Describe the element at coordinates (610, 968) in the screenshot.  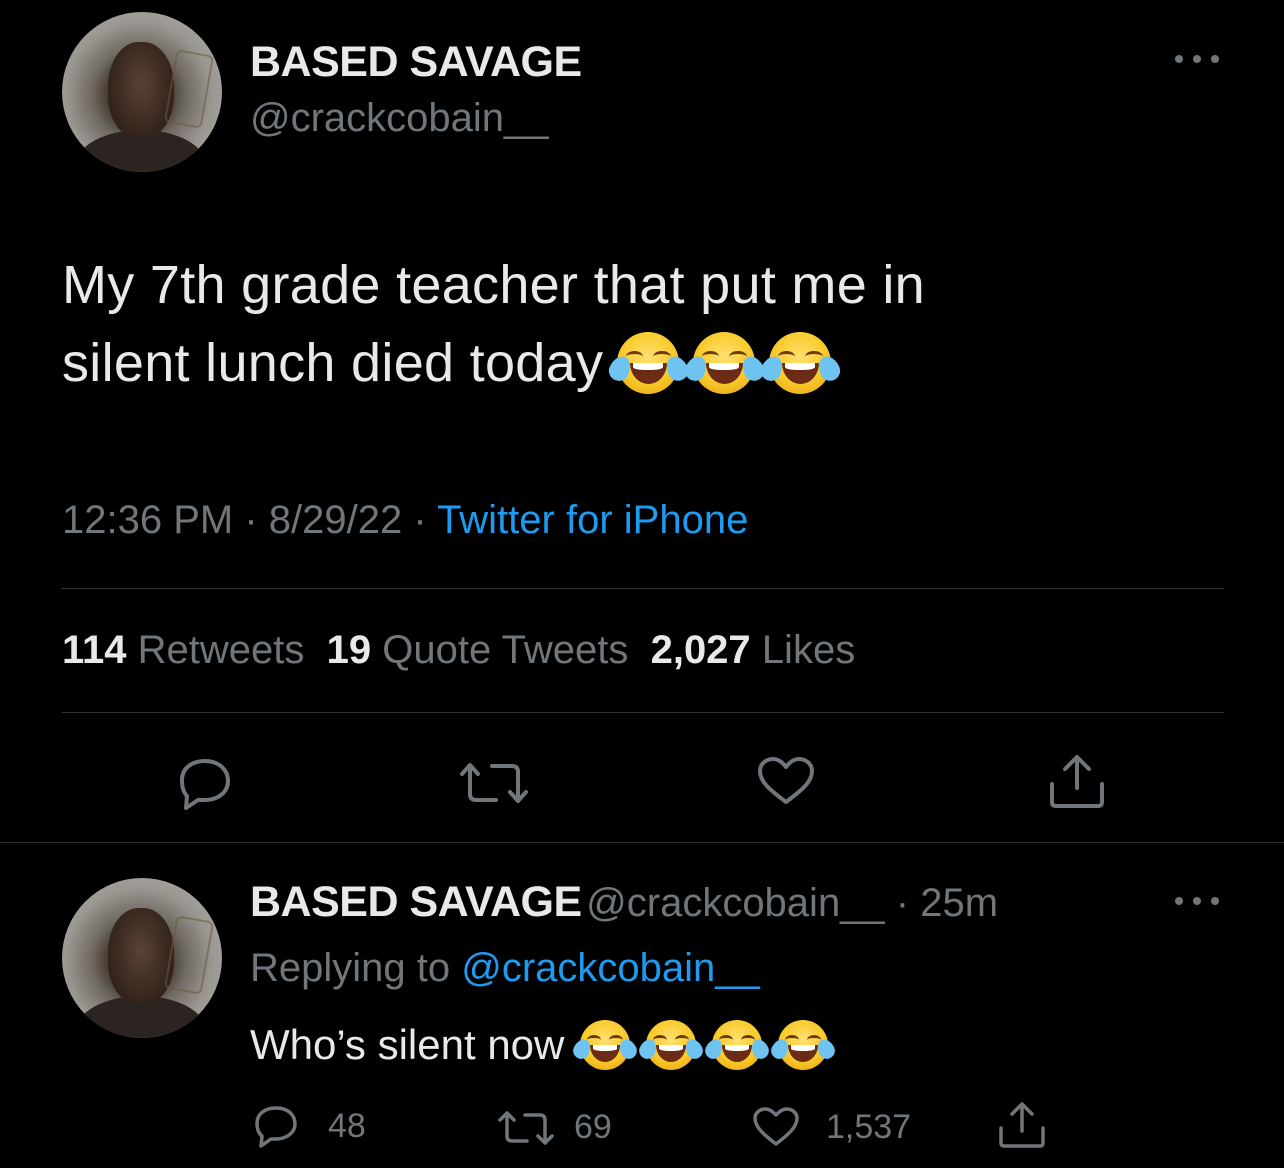
I see `replying-to-handle: @crackcobain__` at that location.